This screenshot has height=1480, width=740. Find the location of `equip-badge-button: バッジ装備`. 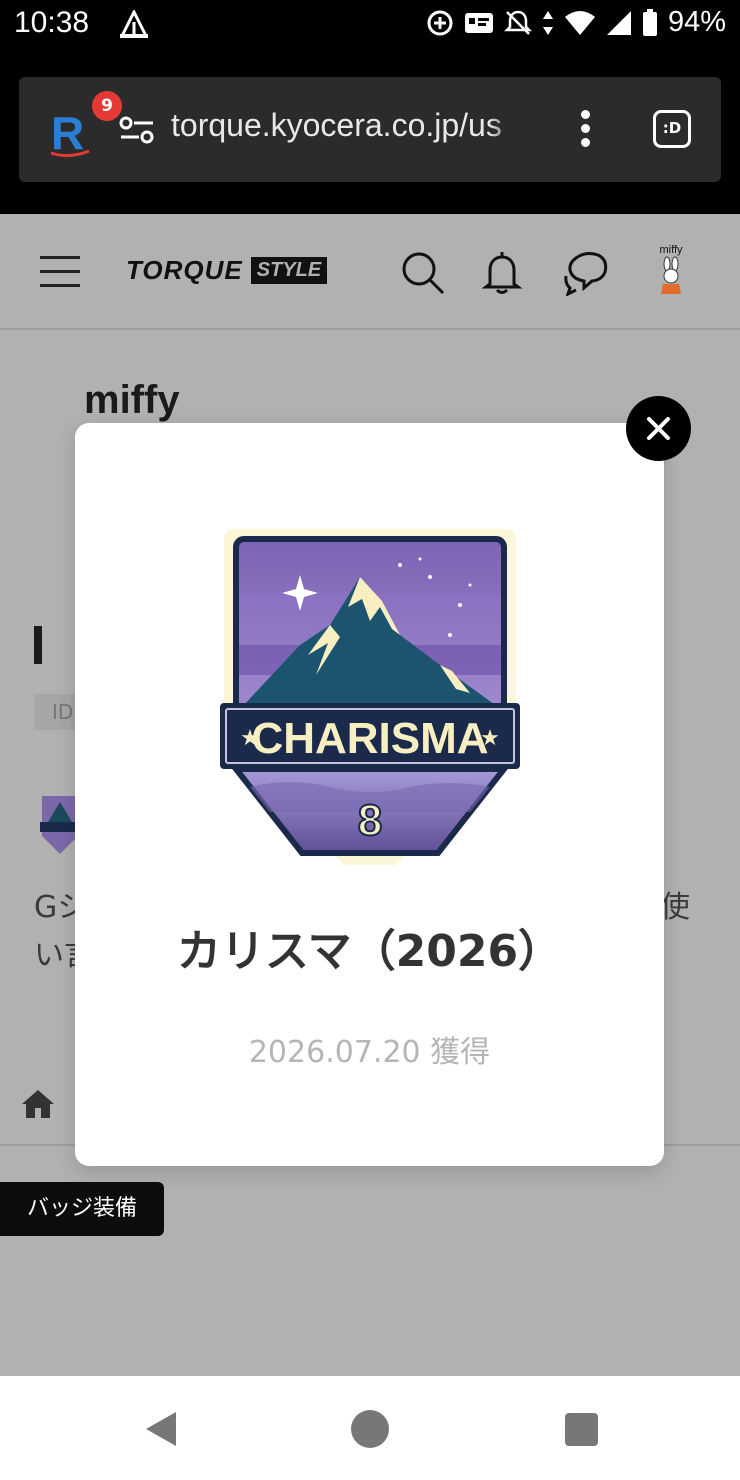

equip-badge-button: バッジ装備 is located at coordinates (82, 1209).